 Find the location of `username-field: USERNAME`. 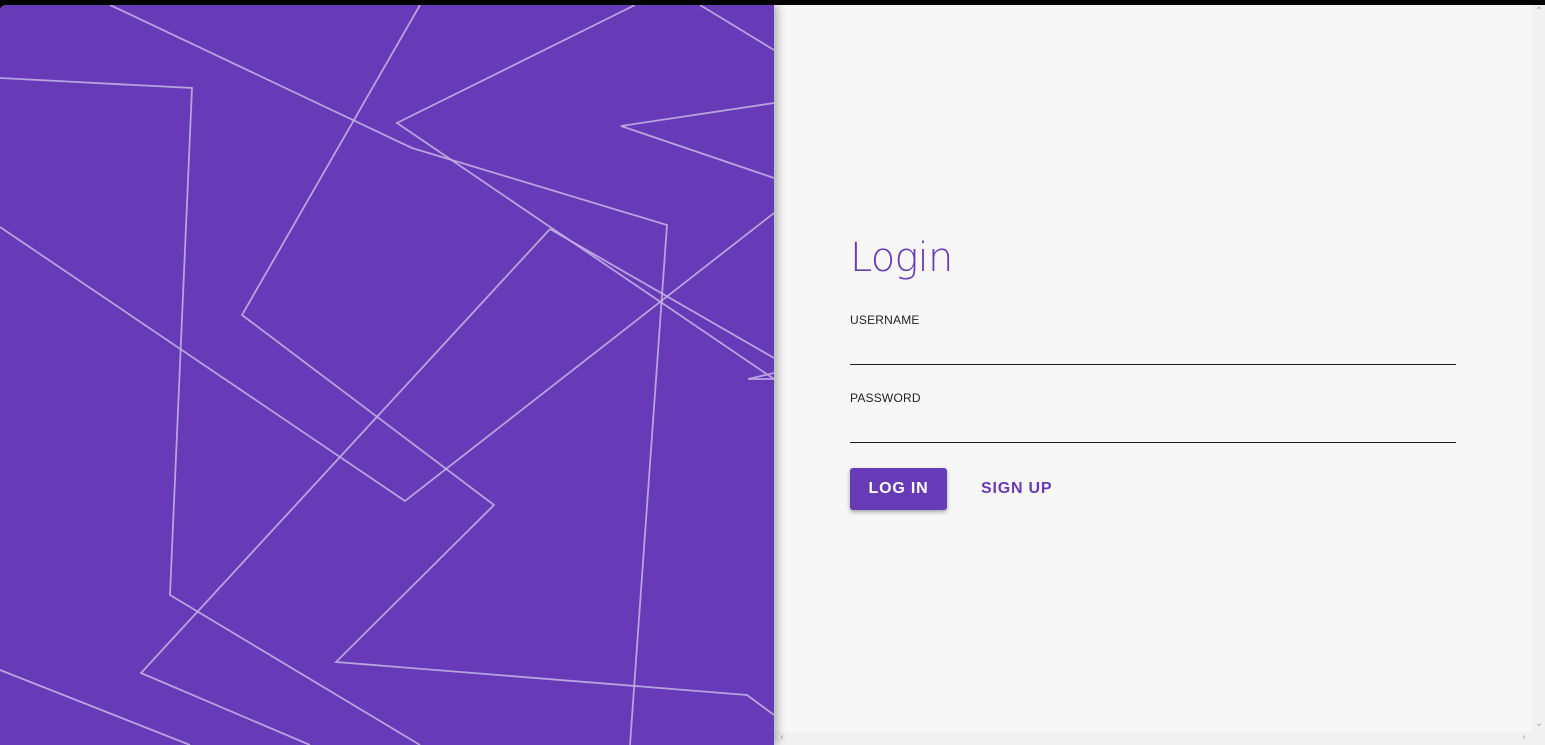

username-field: USERNAME is located at coordinates (1153, 339).